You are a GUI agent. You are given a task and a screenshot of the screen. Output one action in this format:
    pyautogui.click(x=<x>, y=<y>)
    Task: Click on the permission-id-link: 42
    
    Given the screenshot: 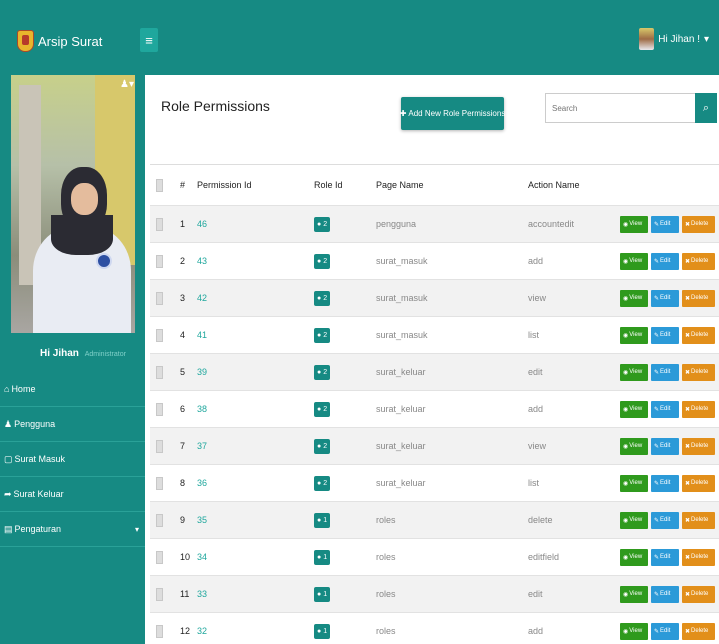 What is the action you would take?
    pyautogui.click(x=227, y=298)
    